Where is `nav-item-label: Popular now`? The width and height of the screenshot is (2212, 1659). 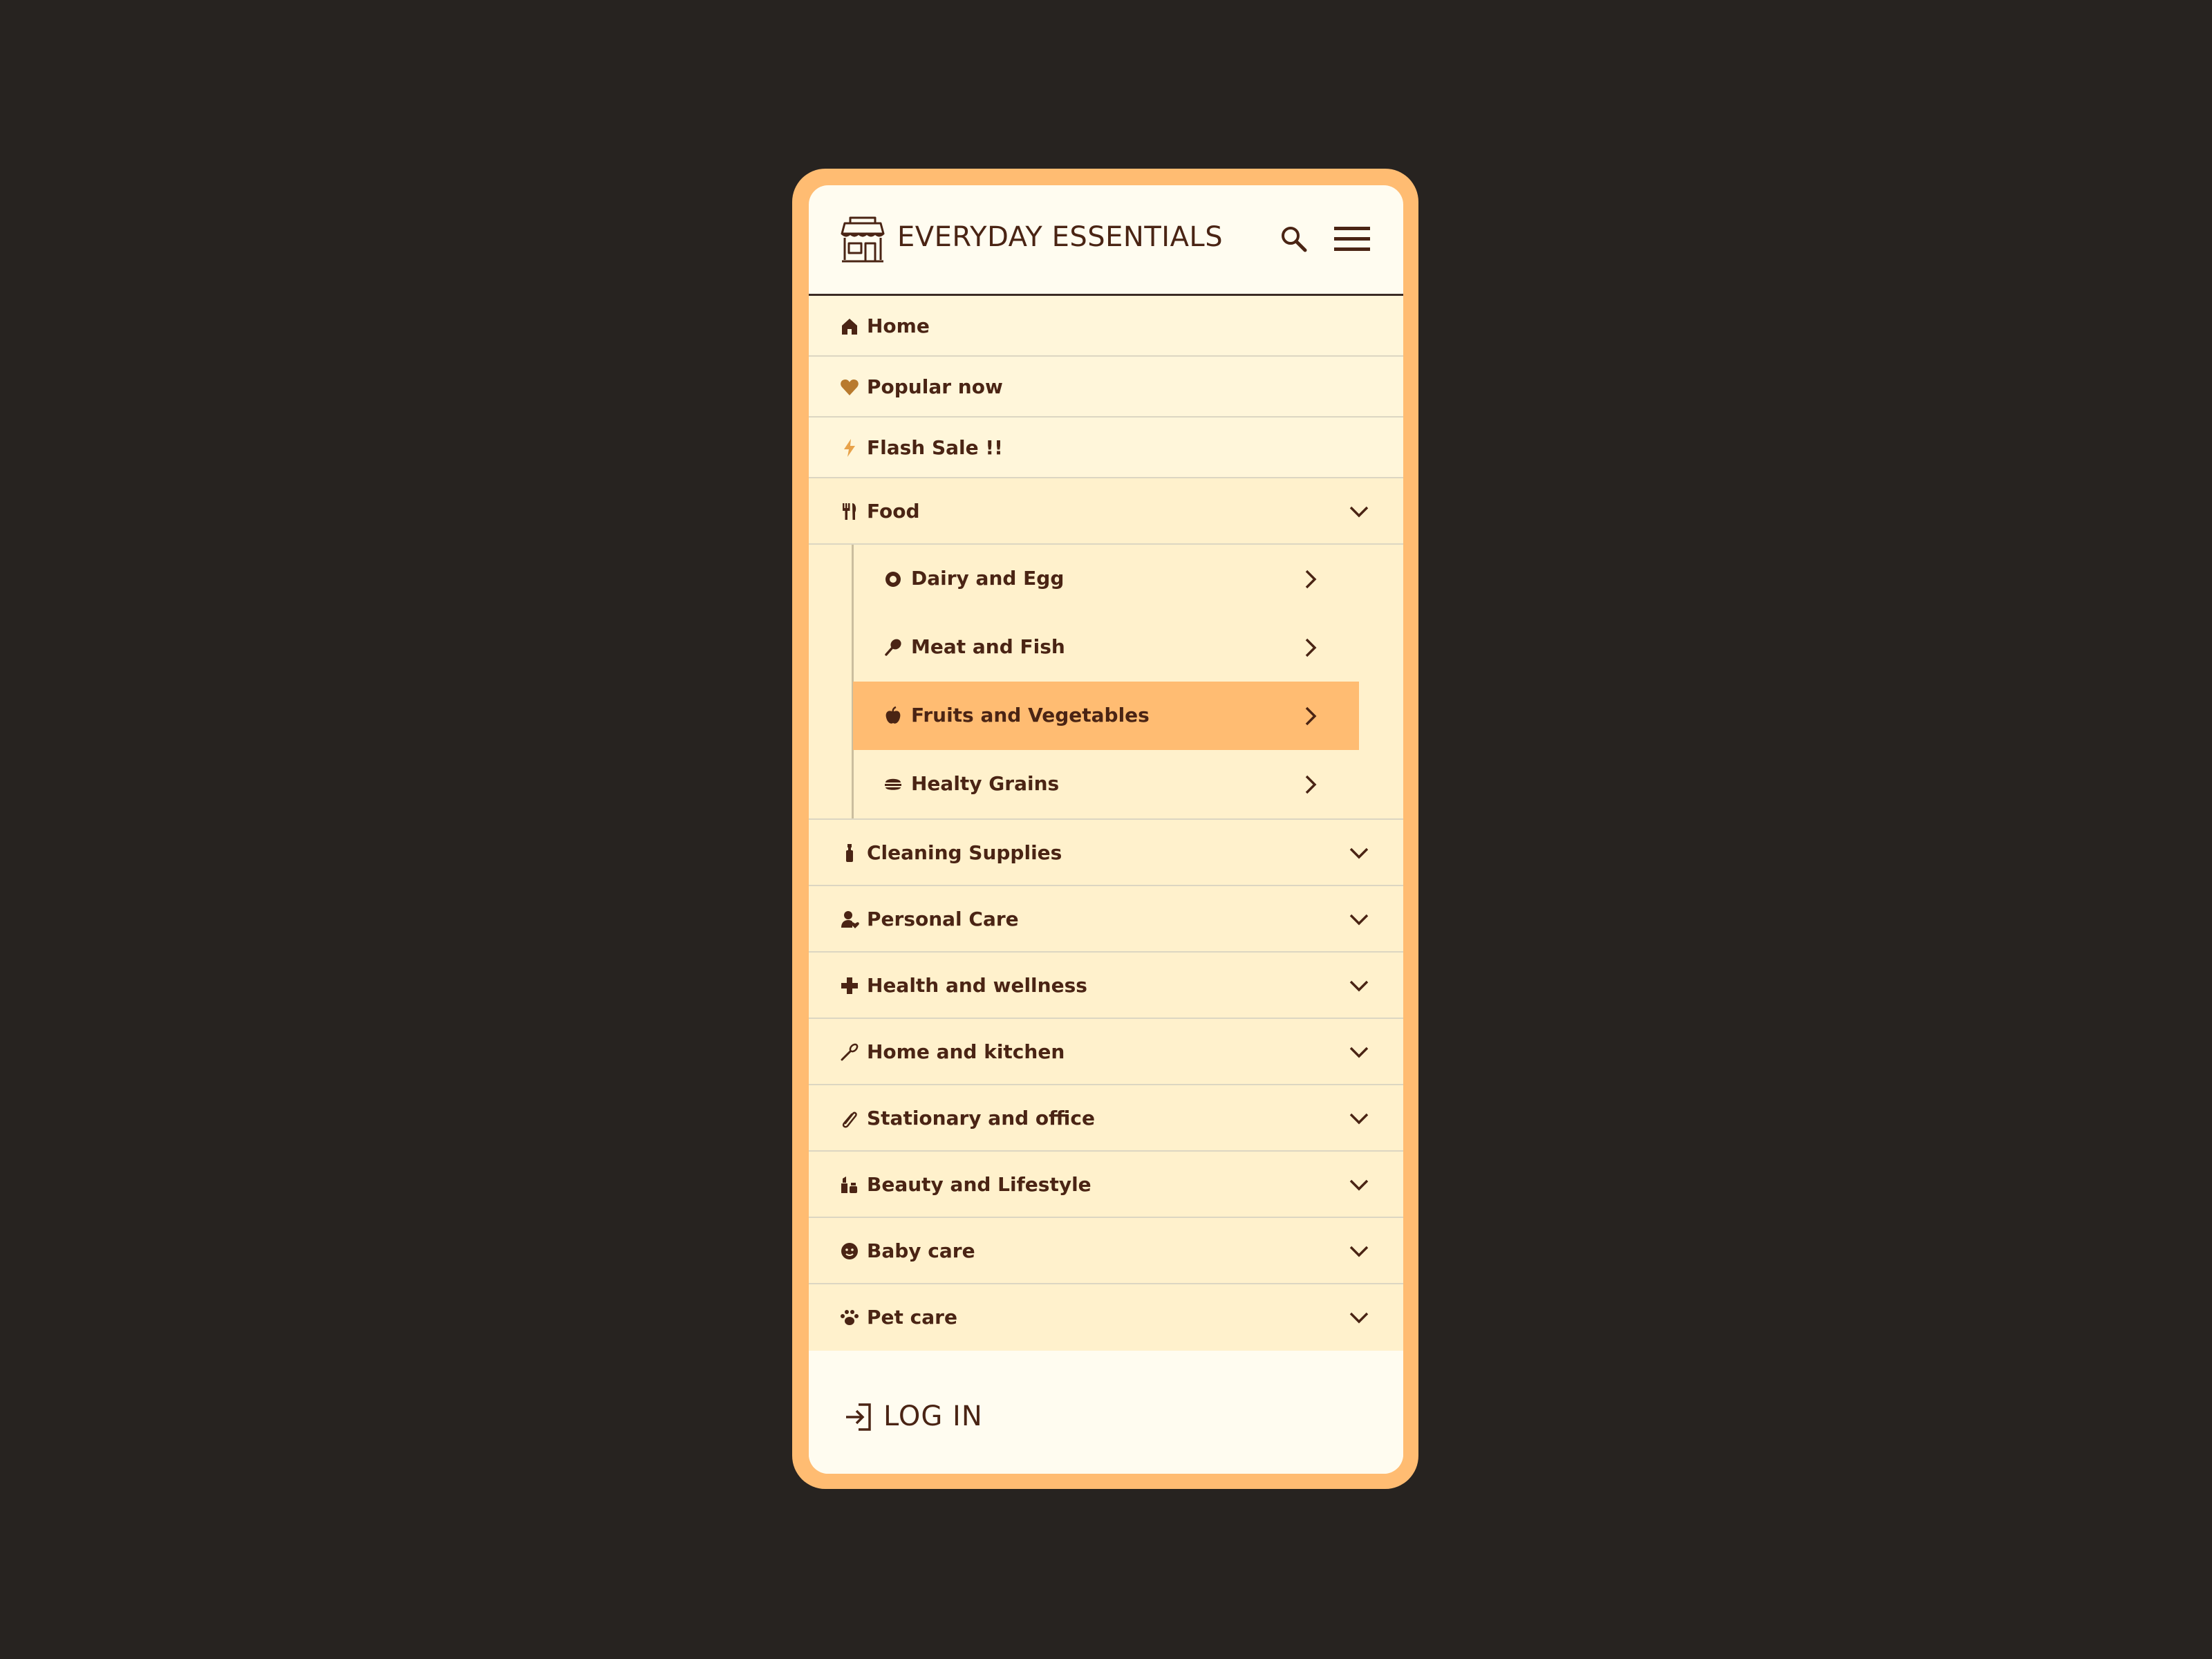 nav-item-label: Popular now is located at coordinates (935, 386).